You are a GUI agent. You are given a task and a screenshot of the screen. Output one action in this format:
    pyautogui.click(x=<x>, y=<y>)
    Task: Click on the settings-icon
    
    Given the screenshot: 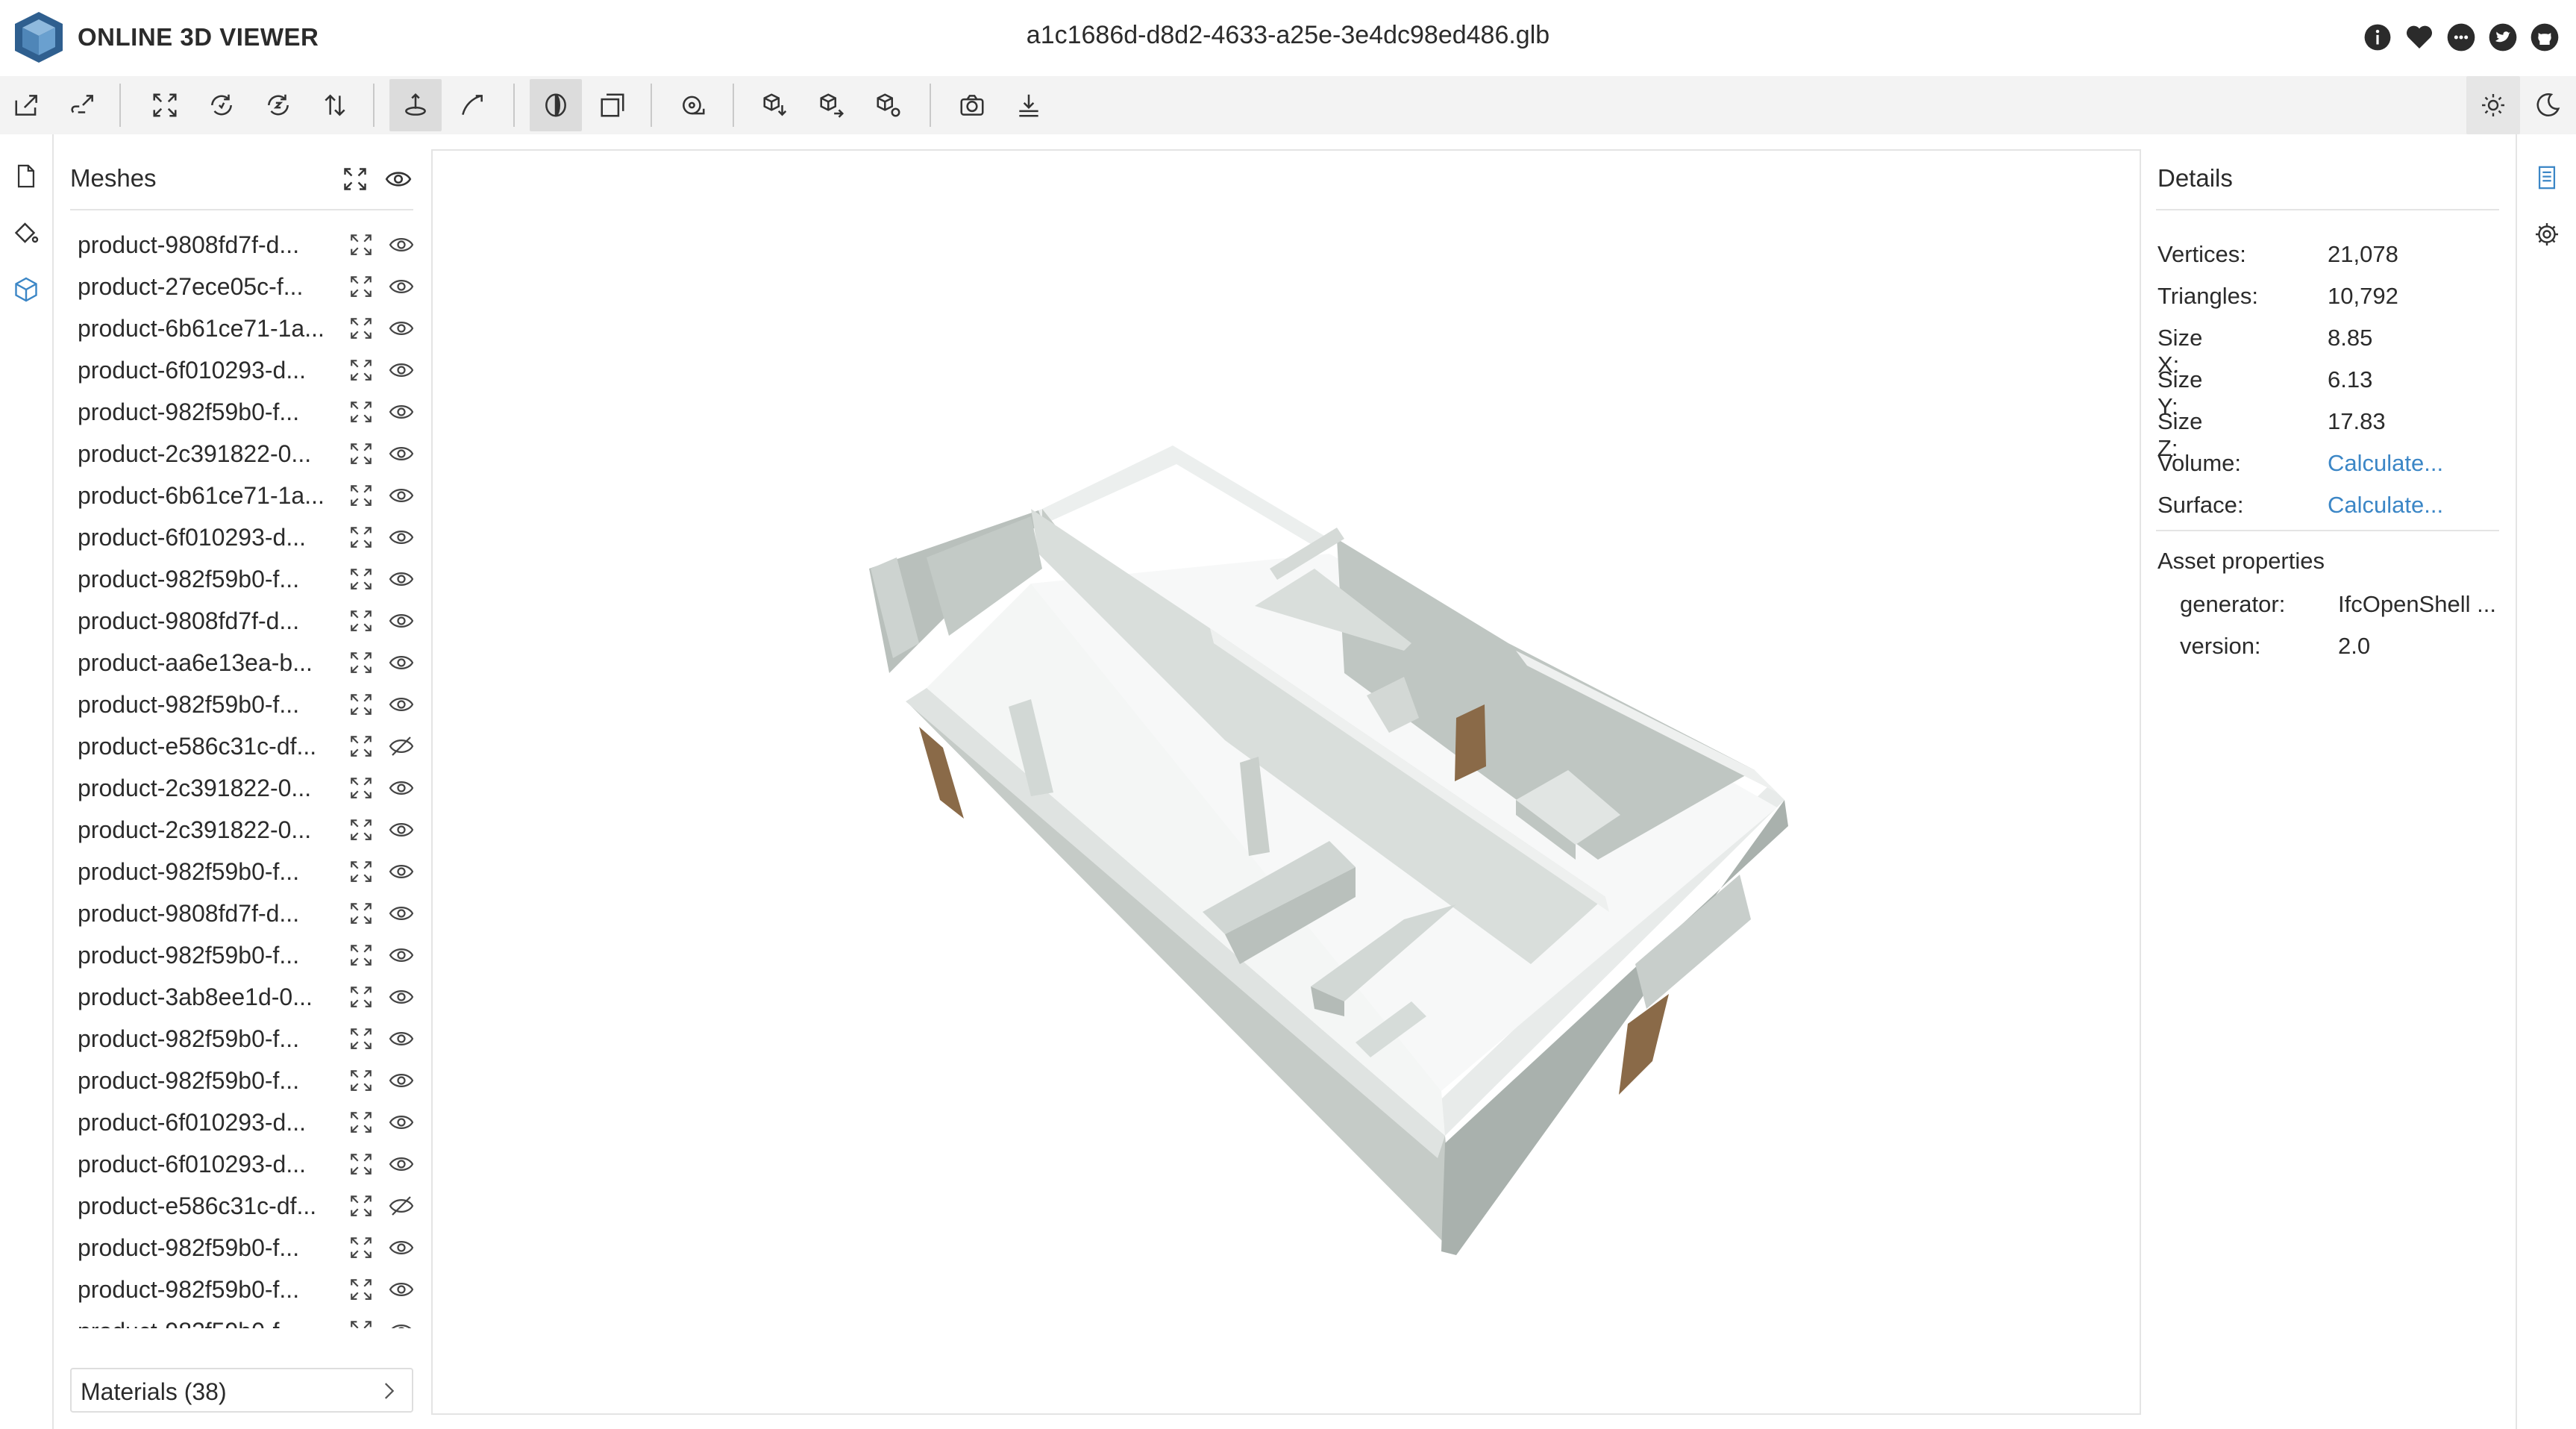 What is the action you would take?
    pyautogui.click(x=2546, y=234)
    